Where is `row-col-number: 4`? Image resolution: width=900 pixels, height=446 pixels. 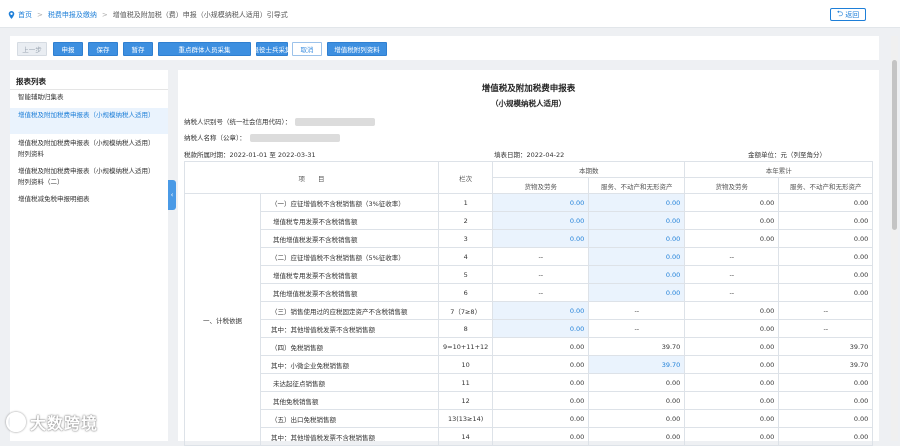 row-col-number: 4 is located at coordinates (465, 256).